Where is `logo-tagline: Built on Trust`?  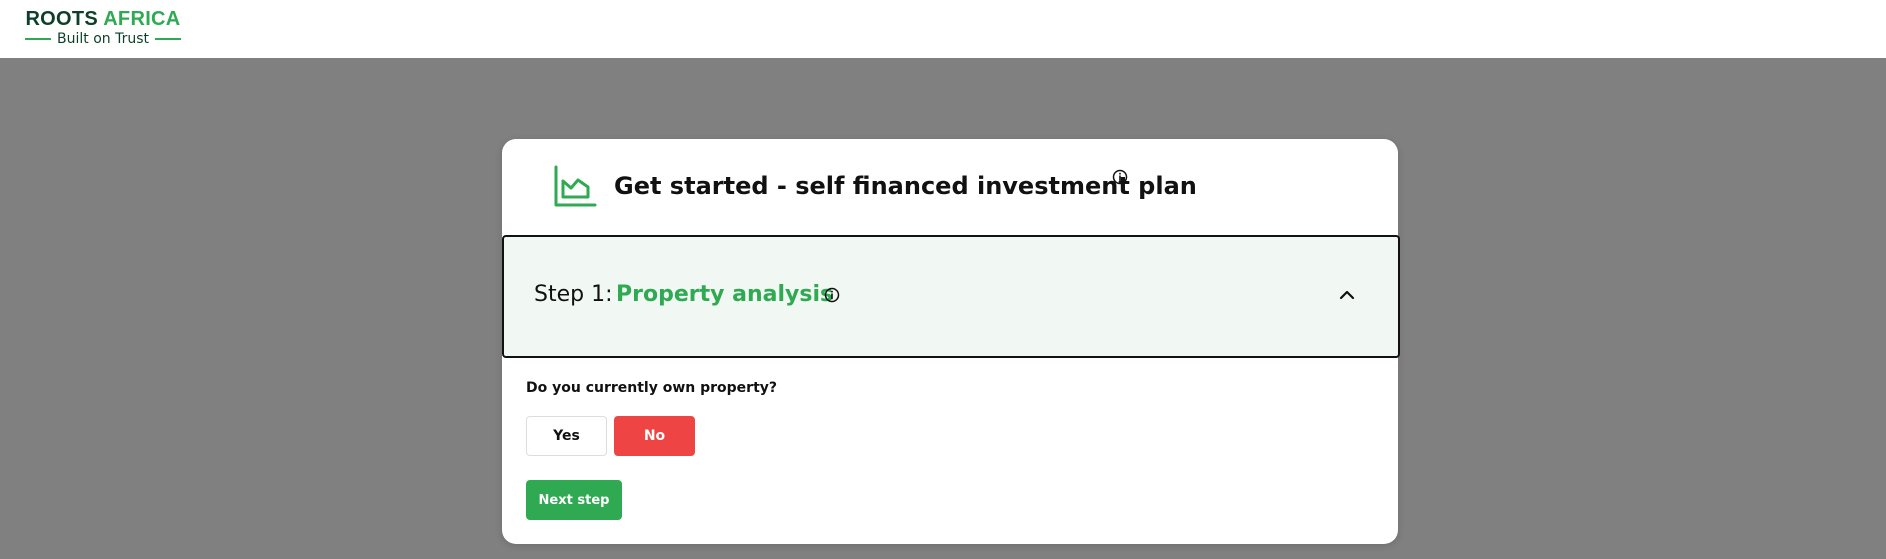
logo-tagline: Built on Trust is located at coordinates (103, 39).